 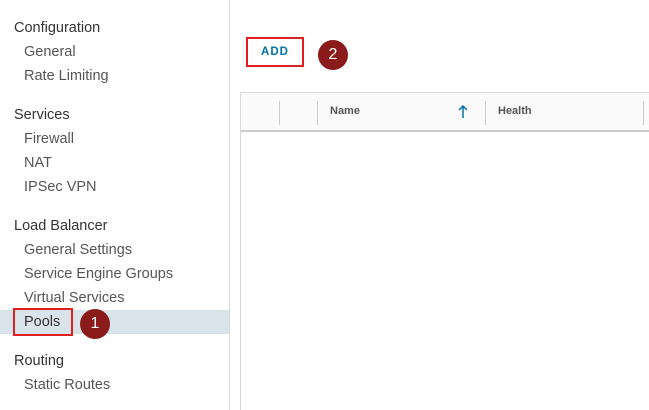 I want to click on sidebar-item-ipsec-vpn: IPSec VPN, so click(x=114, y=187).